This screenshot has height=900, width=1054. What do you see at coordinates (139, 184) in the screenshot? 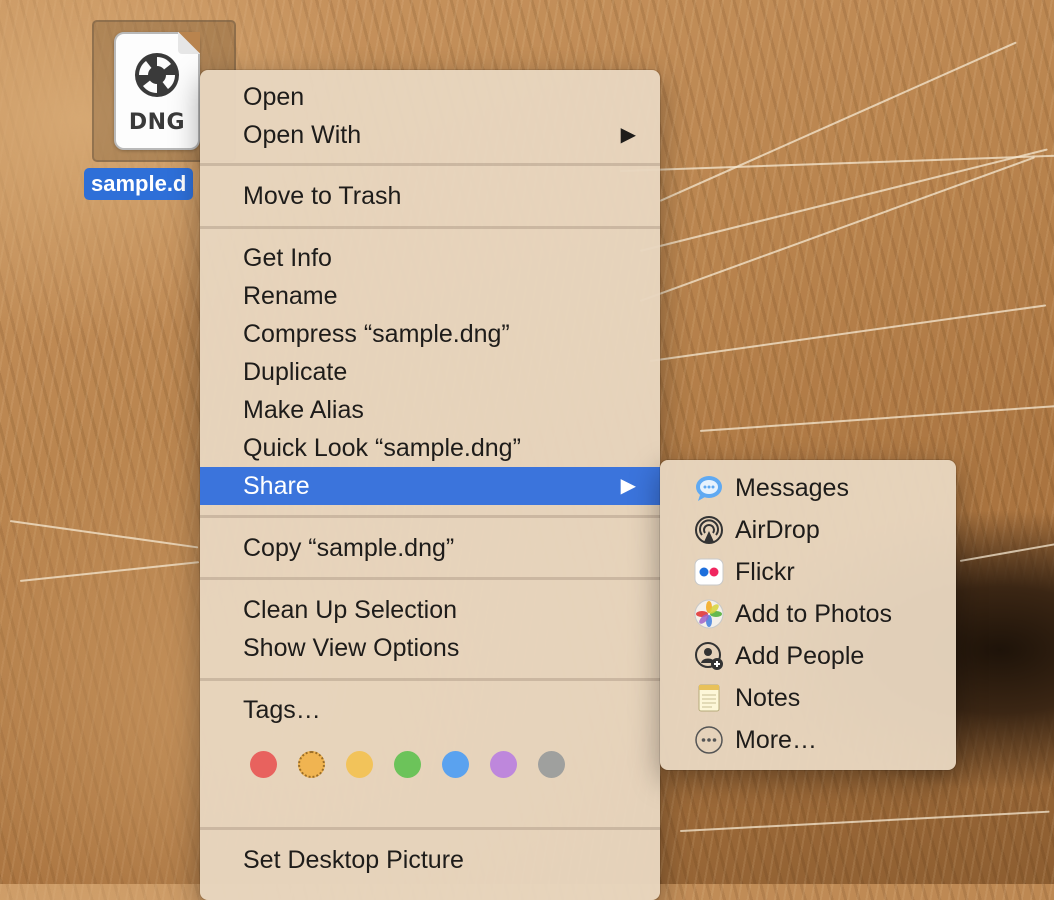
I see `file-name-label: sample.d` at bounding box center [139, 184].